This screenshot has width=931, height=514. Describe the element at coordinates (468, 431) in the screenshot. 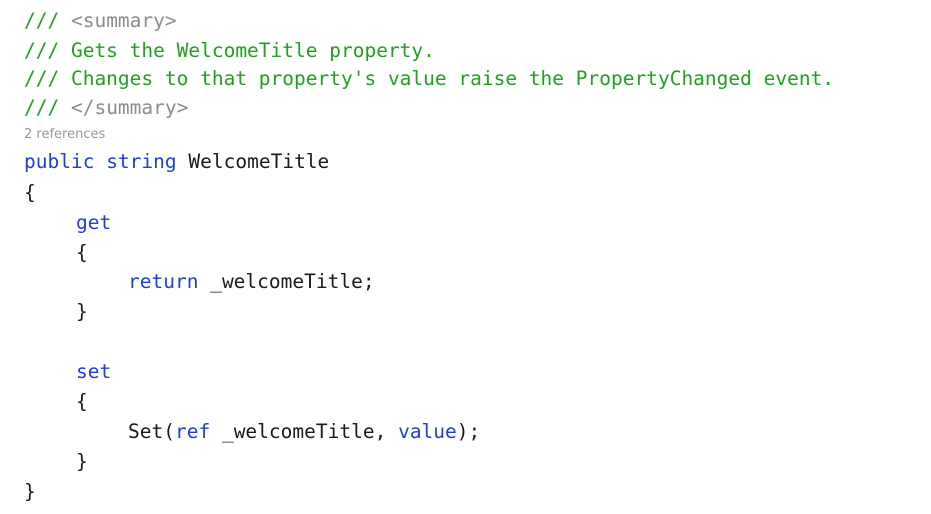

I see `call-end: );` at that location.